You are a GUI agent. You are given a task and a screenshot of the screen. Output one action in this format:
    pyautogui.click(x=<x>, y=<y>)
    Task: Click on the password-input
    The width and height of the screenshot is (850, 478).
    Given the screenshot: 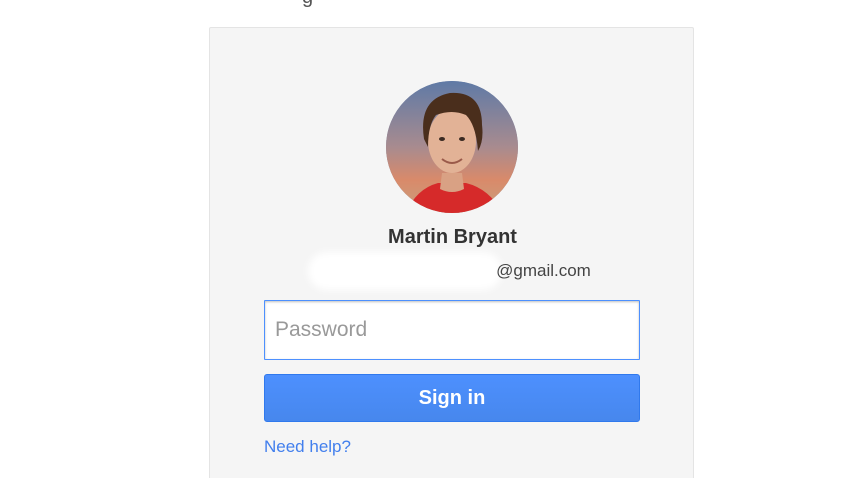 What is the action you would take?
    pyautogui.click(x=452, y=330)
    